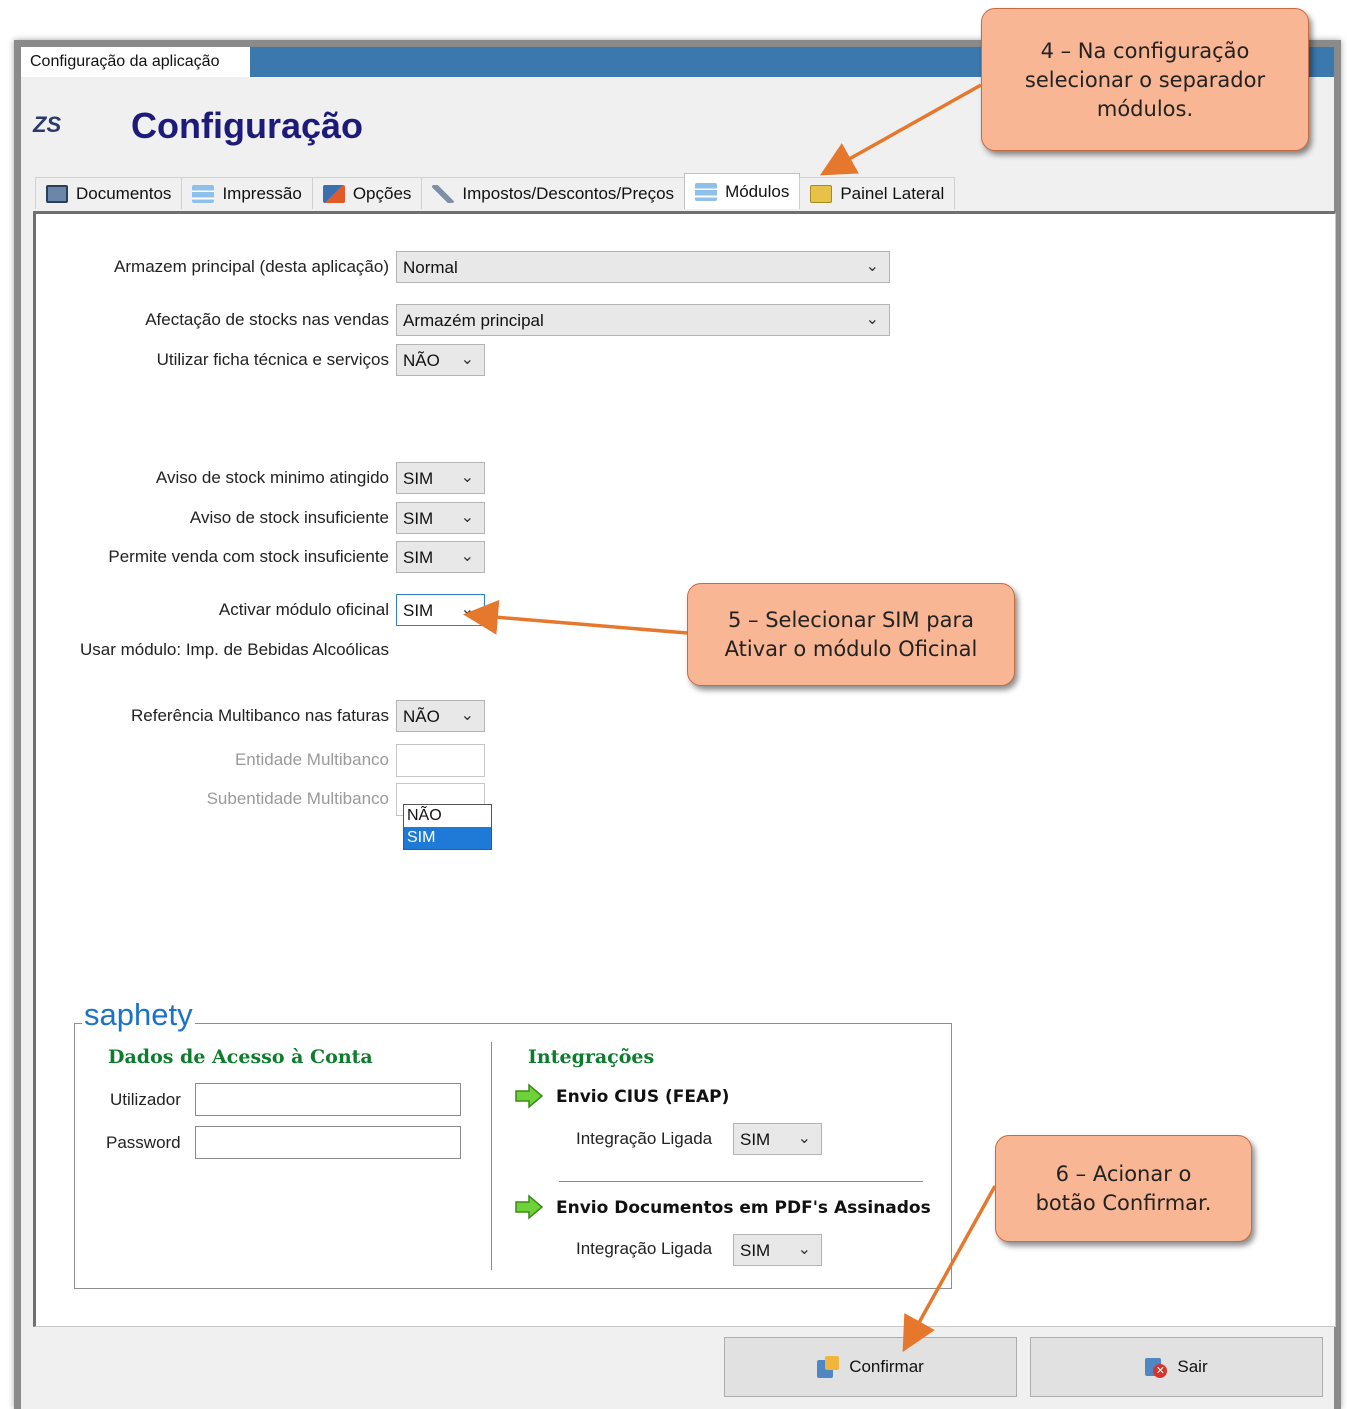  What do you see at coordinates (1145, 51) in the screenshot?
I see `callout-line: 4 – Na configuração` at bounding box center [1145, 51].